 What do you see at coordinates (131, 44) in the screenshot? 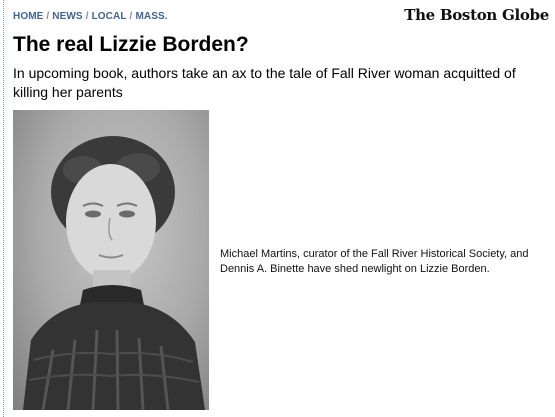
I see `article-headline: The real Lizzie Borden?` at bounding box center [131, 44].